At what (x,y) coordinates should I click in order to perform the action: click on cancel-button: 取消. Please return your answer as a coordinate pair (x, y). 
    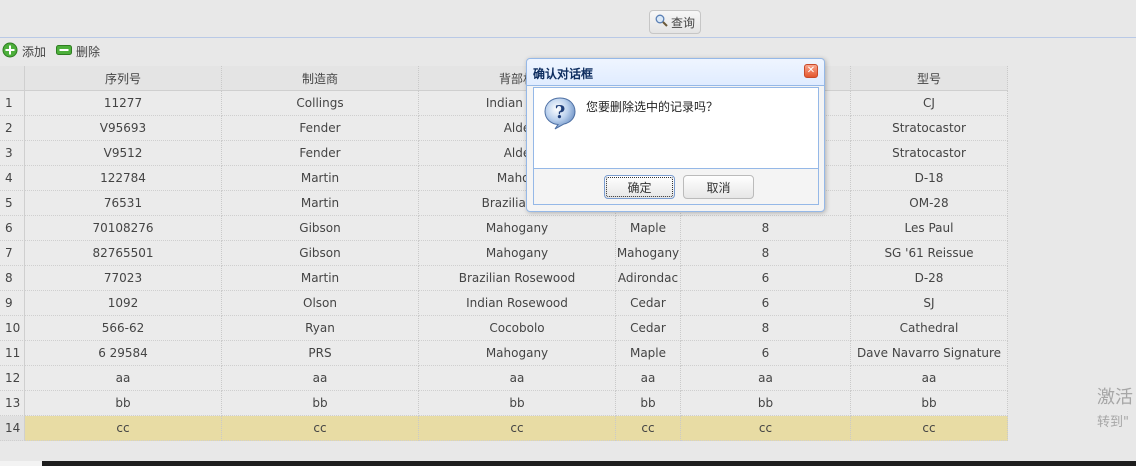
    Looking at the image, I should click on (718, 187).